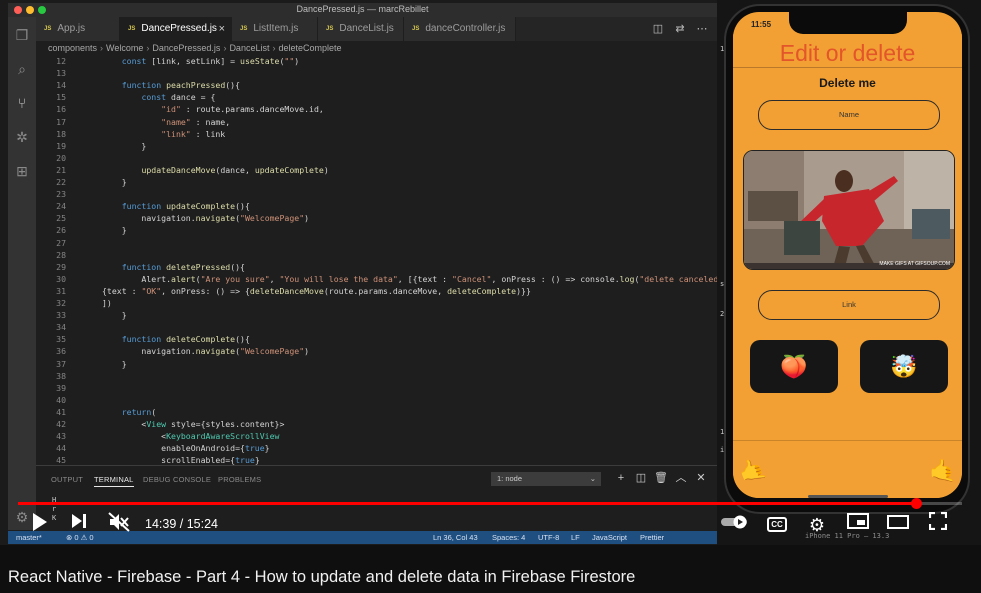 The height and width of the screenshot is (593, 981). I want to click on captions-button: CC, so click(777, 525).